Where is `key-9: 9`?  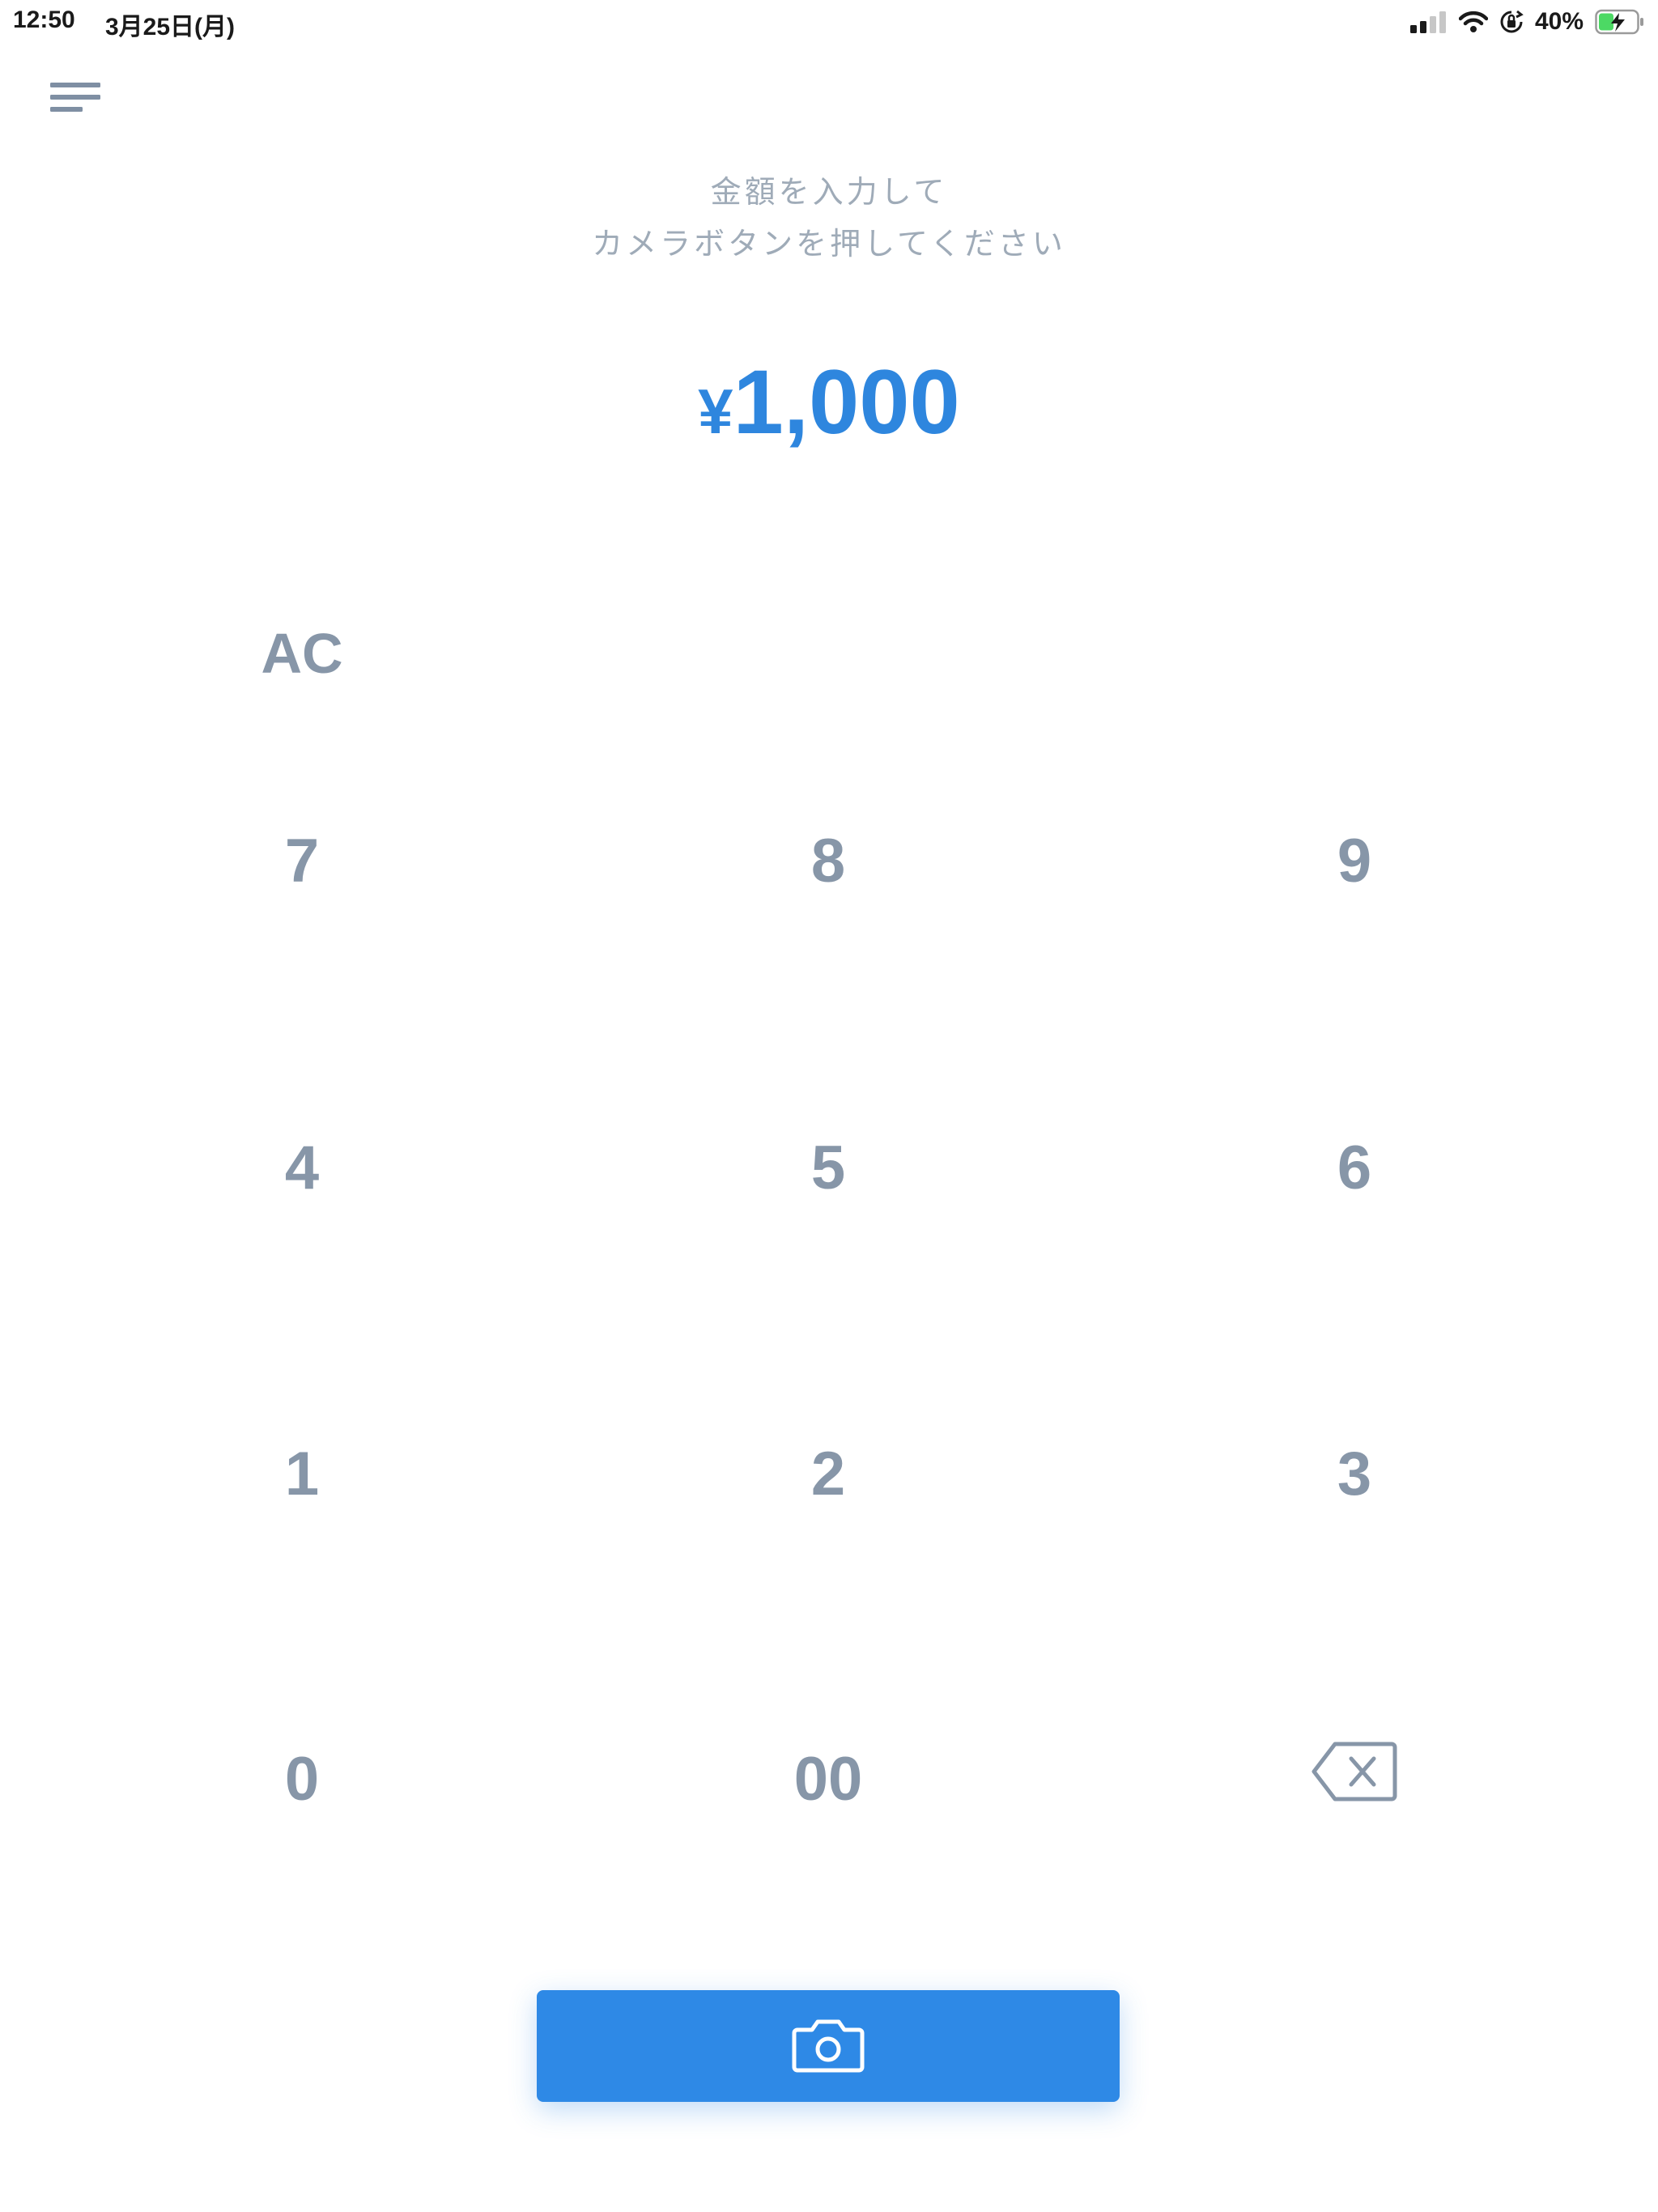
key-9: 9 is located at coordinates (1354, 860).